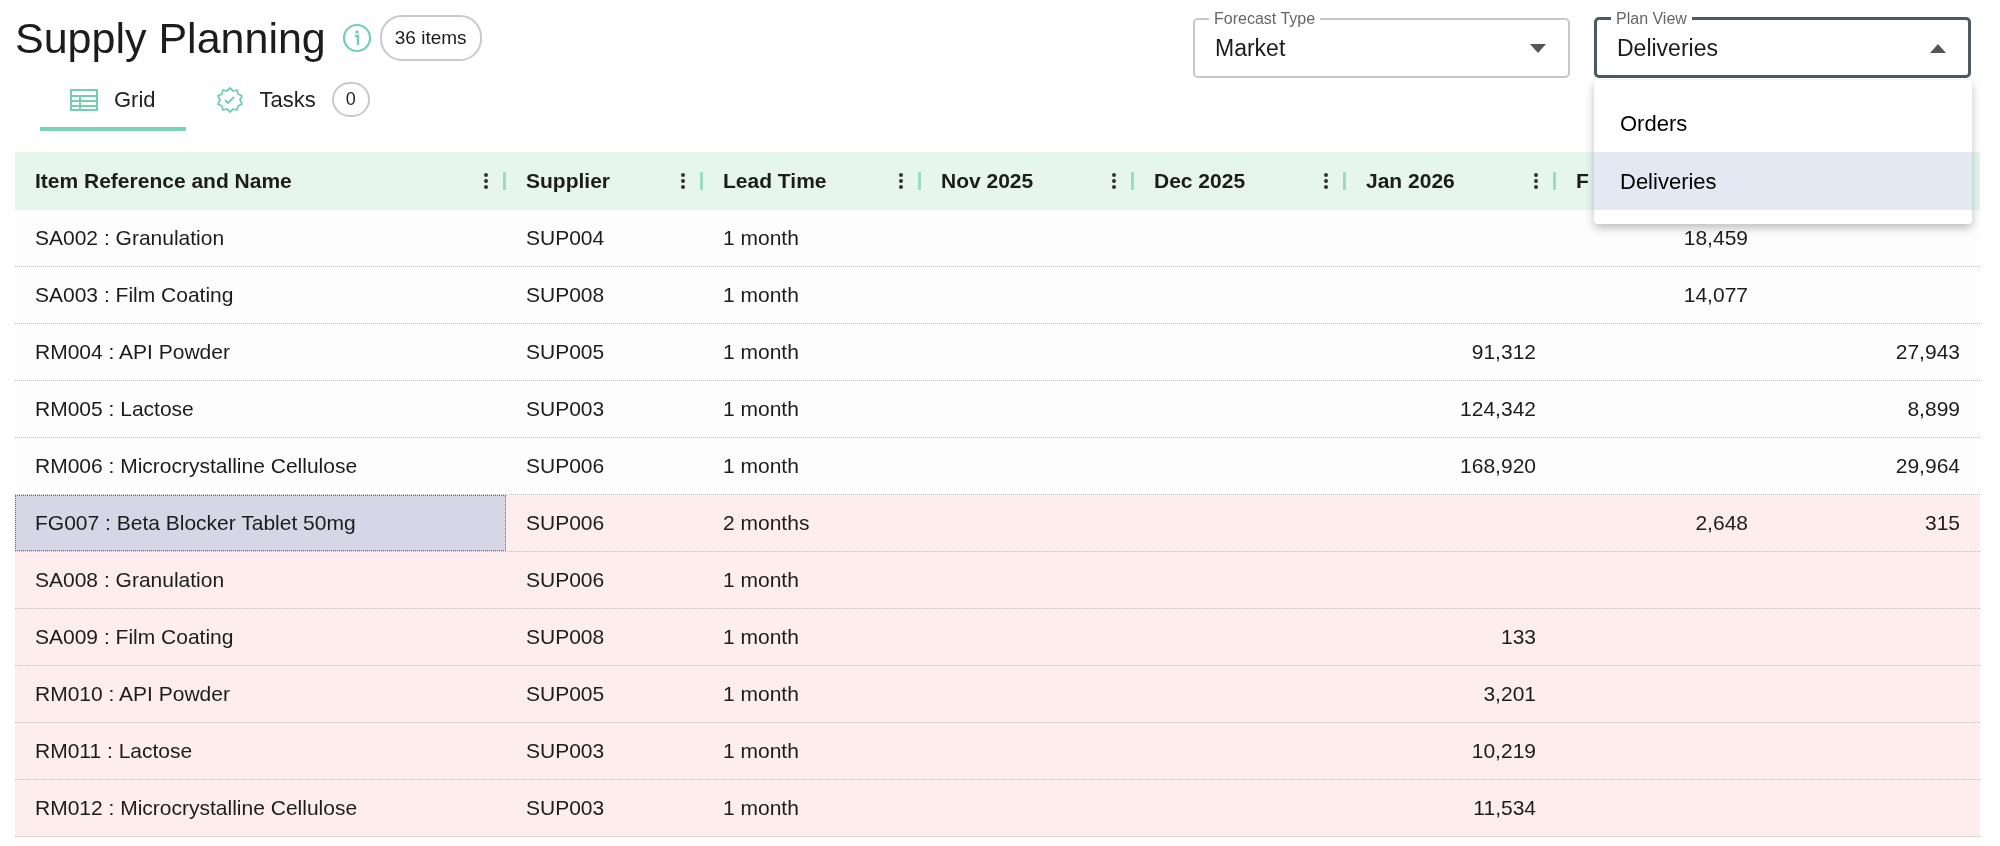 The image size is (2000, 846). What do you see at coordinates (260, 523) in the screenshot?
I see `table-cell: FG007 : Beta Blocker Tablet 50mg` at bounding box center [260, 523].